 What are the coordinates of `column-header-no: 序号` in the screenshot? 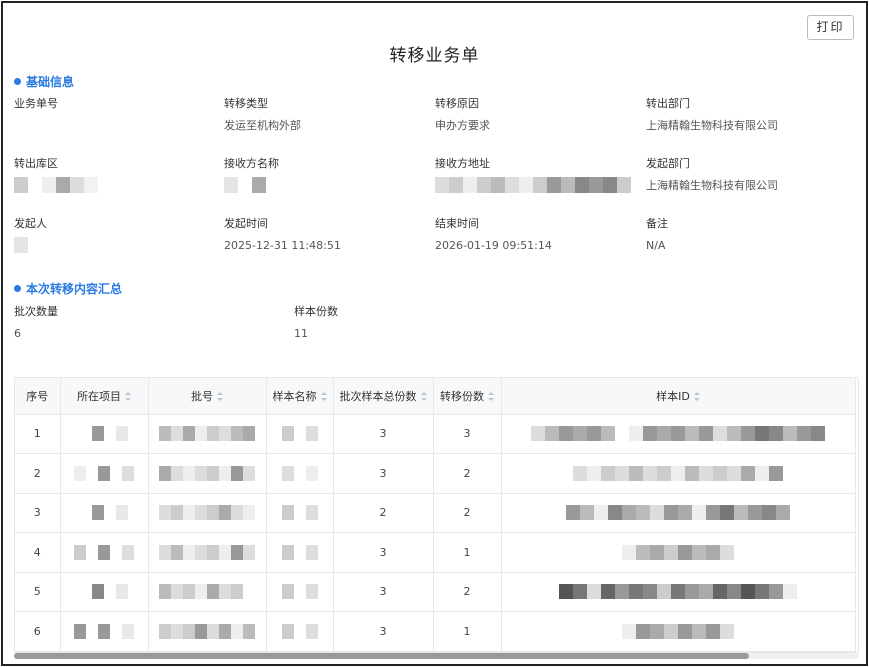 It's located at (38, 396).